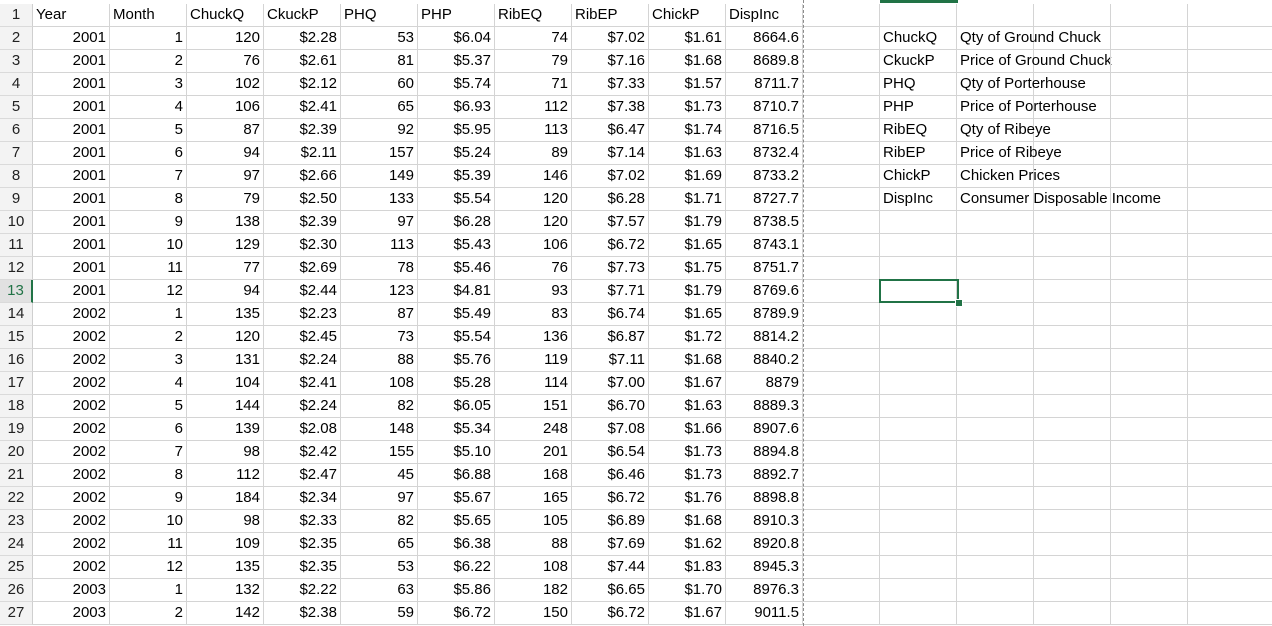 The width and height of the screenshot is (1272, 626). I want to click on data-cell: 8751.7, so click(764, 268).